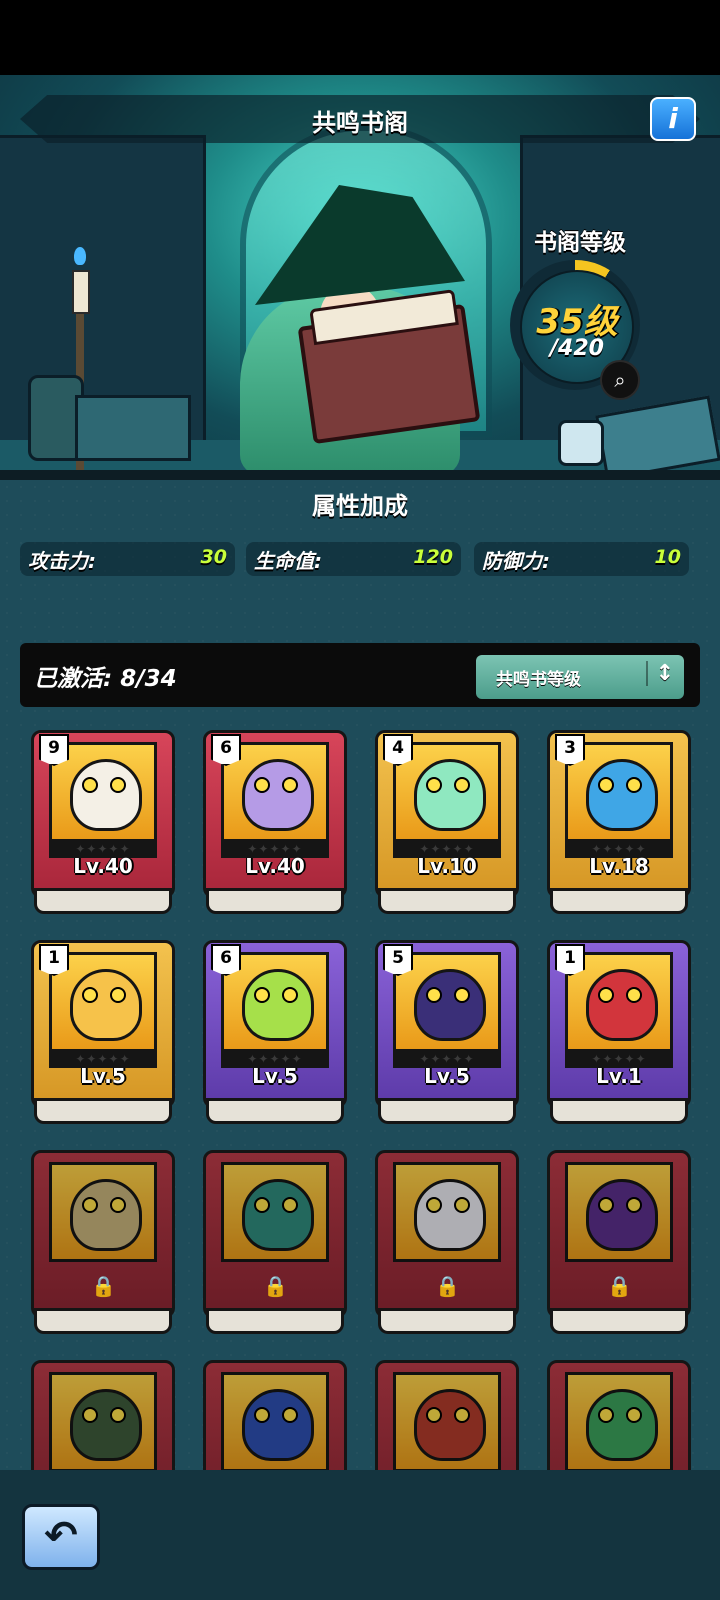 Image resolution: width=720 pixels, height=1600 pixels. I want to click on open-book, so click(389, 374).